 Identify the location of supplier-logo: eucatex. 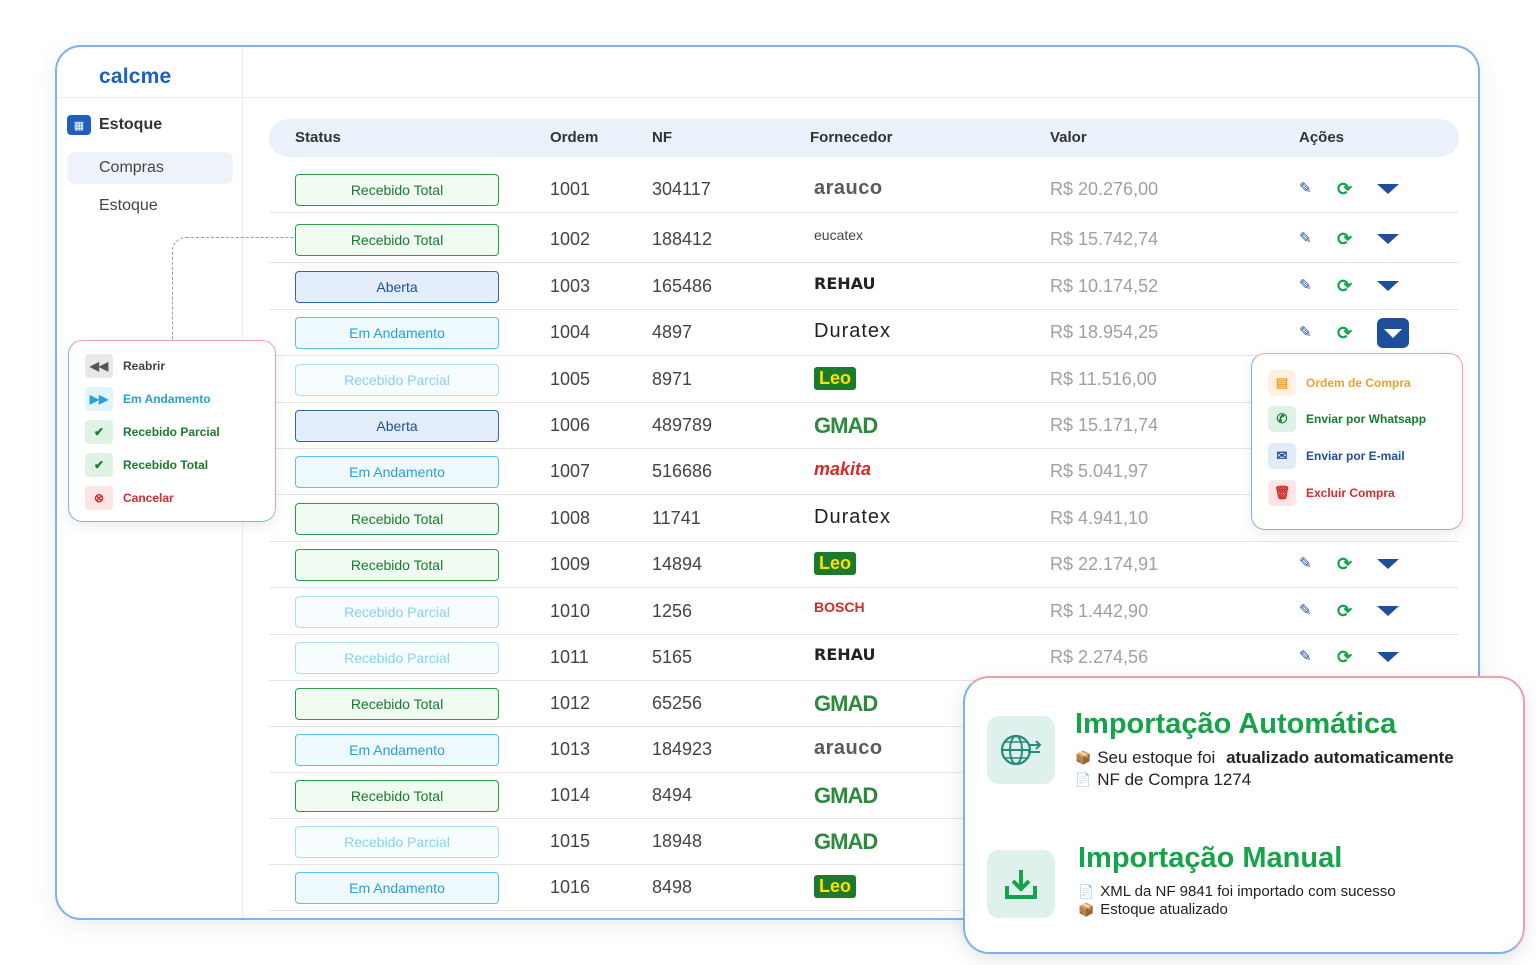
(839, 235).